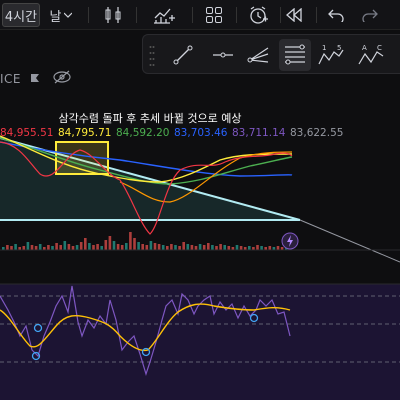 Image resolution: width=400 pixels, height=400 pixels. What do you see at coordinates (259, 55) in the screenshot?
I see `pitchfork-icon` at bounding box center [259, 55].